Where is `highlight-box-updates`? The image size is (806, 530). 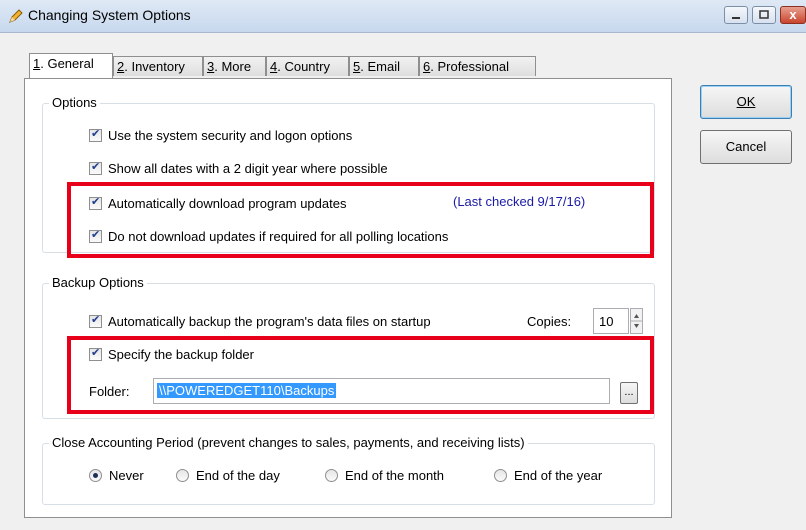
highlight-box-updates is located at coordinates (360, 220).